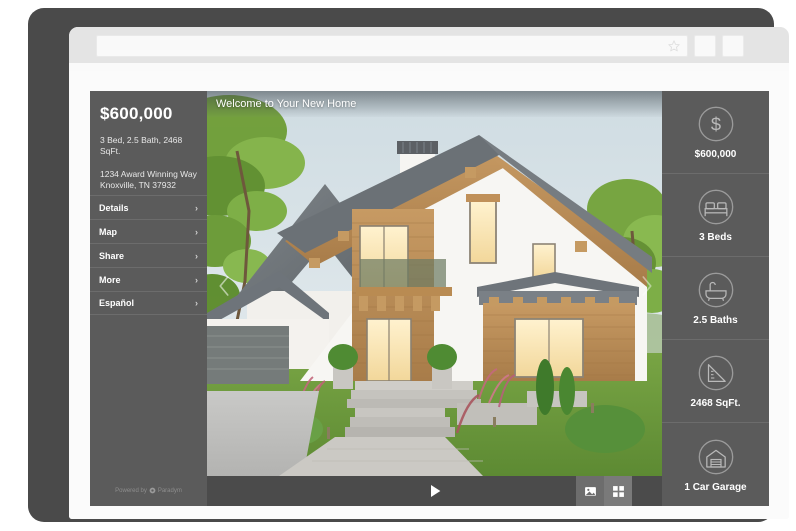 The height and width of the screenshot is (531, 796). Describe the element at coordinates (141, 146) in the screenshot. I see `listing-specs: 3 Bed, 2.5 Bath, 2468 SqFt.` at that location.